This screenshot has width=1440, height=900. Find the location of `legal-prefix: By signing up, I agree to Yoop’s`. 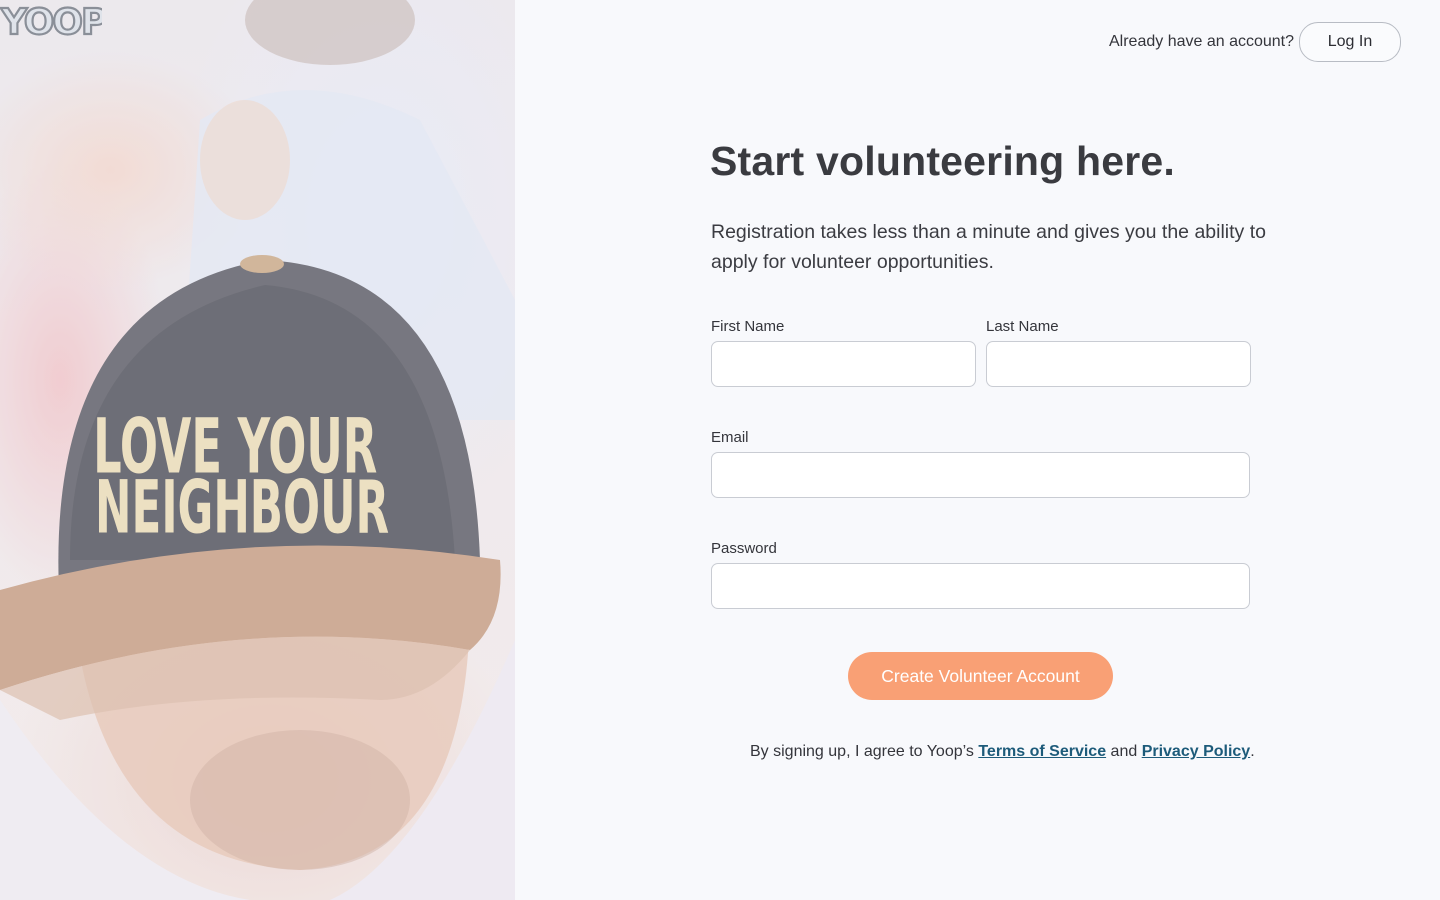

legal-prefix: By signing up, I agree to Yoop’s is located at coordinates (864, 751).